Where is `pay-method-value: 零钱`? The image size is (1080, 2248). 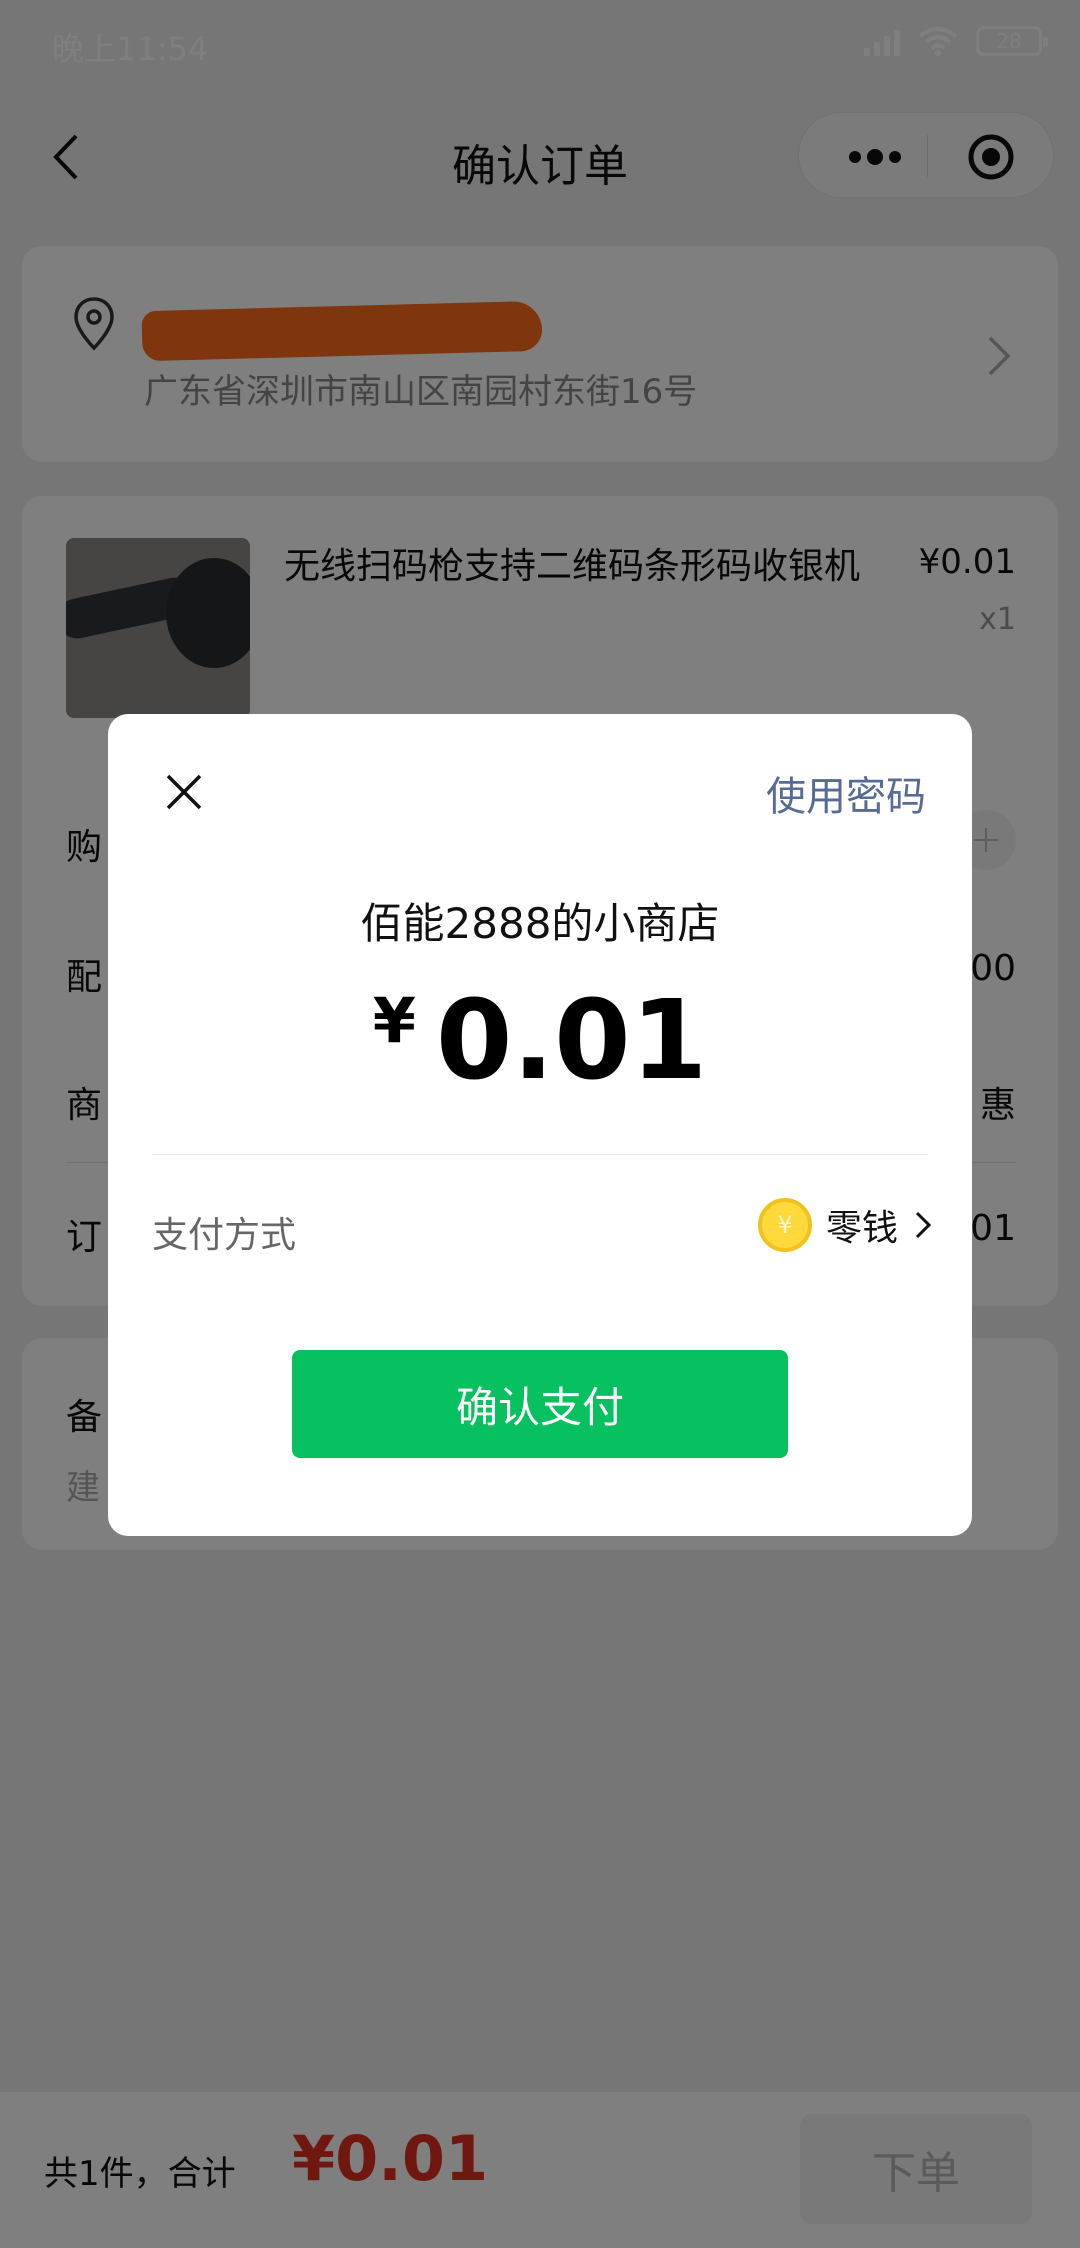 pay-method-value: 零钱 is located at coordinates (861, 1228).